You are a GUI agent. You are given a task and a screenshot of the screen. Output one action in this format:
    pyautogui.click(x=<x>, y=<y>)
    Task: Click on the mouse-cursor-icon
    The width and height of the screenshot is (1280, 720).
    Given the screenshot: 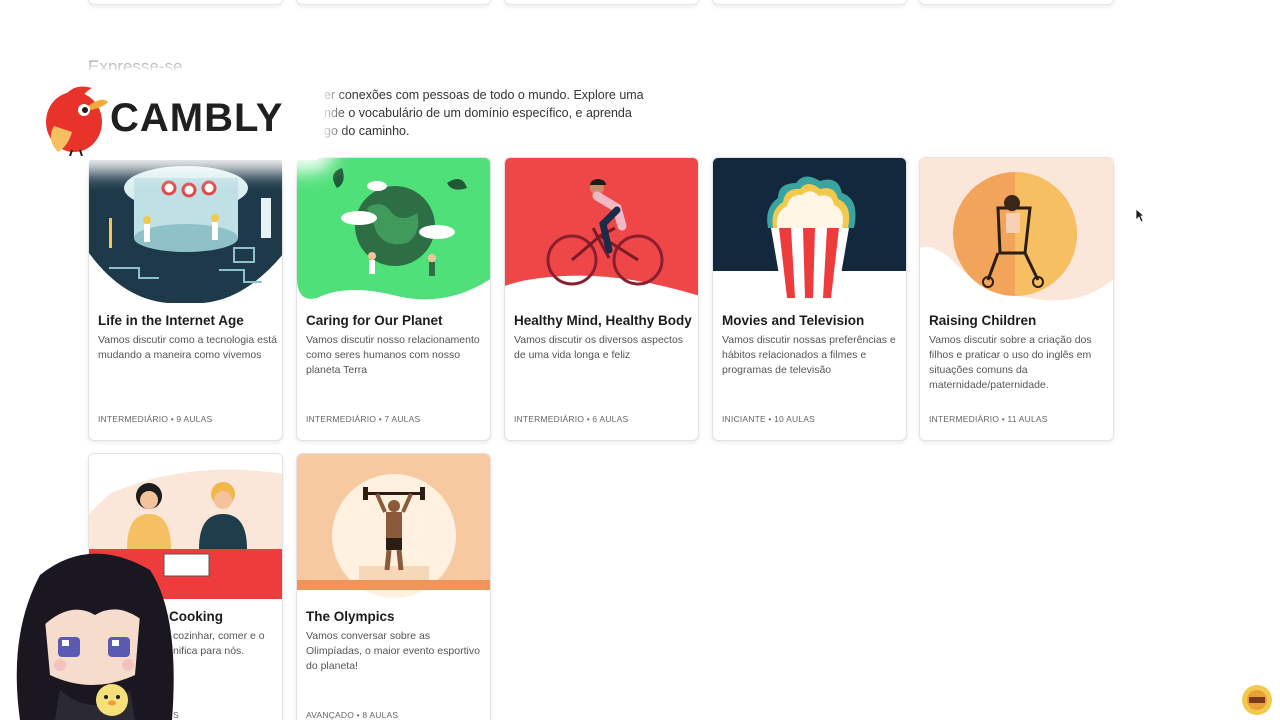 What is the action you would take?
    pyautogui.click(x=1140, y=215)
    